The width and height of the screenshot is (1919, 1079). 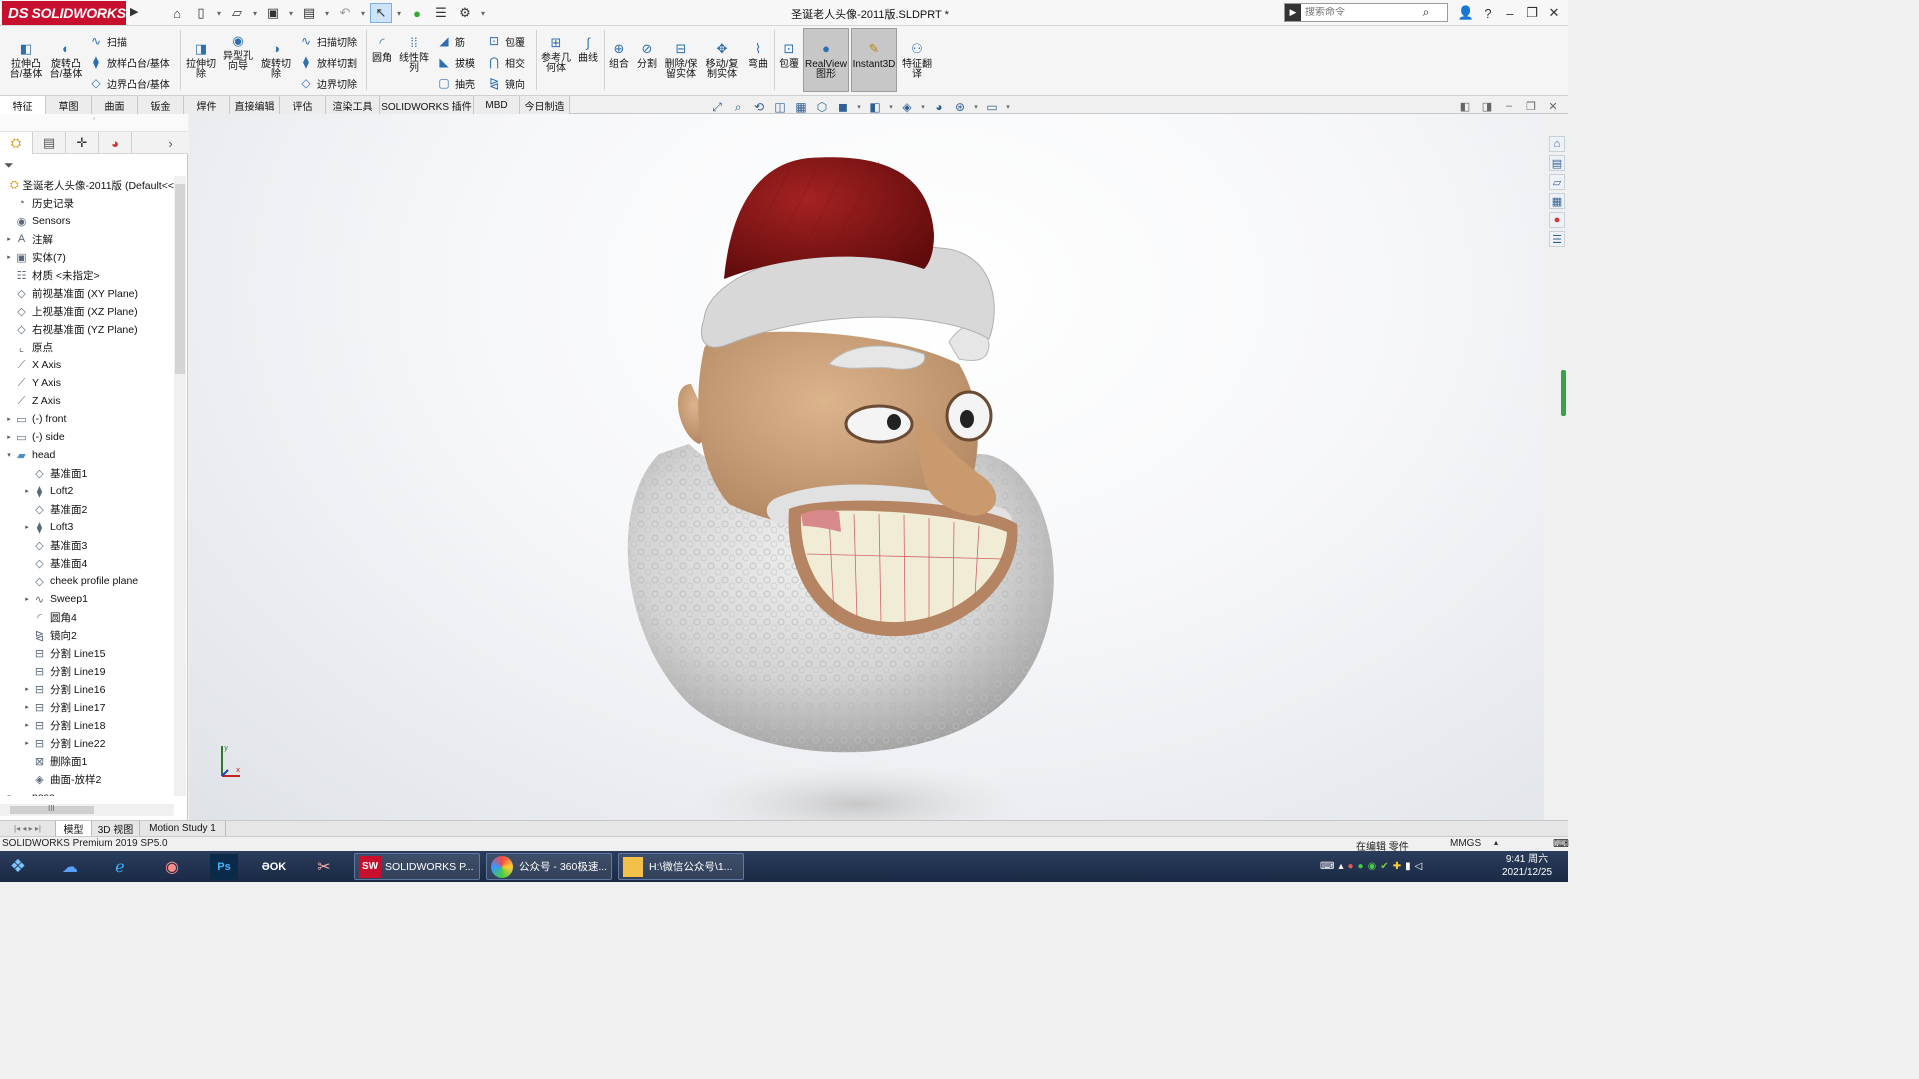 I want to click on tab-solidworks-addins: SOLIDWORKS 插件, so click(x=427, y=105).